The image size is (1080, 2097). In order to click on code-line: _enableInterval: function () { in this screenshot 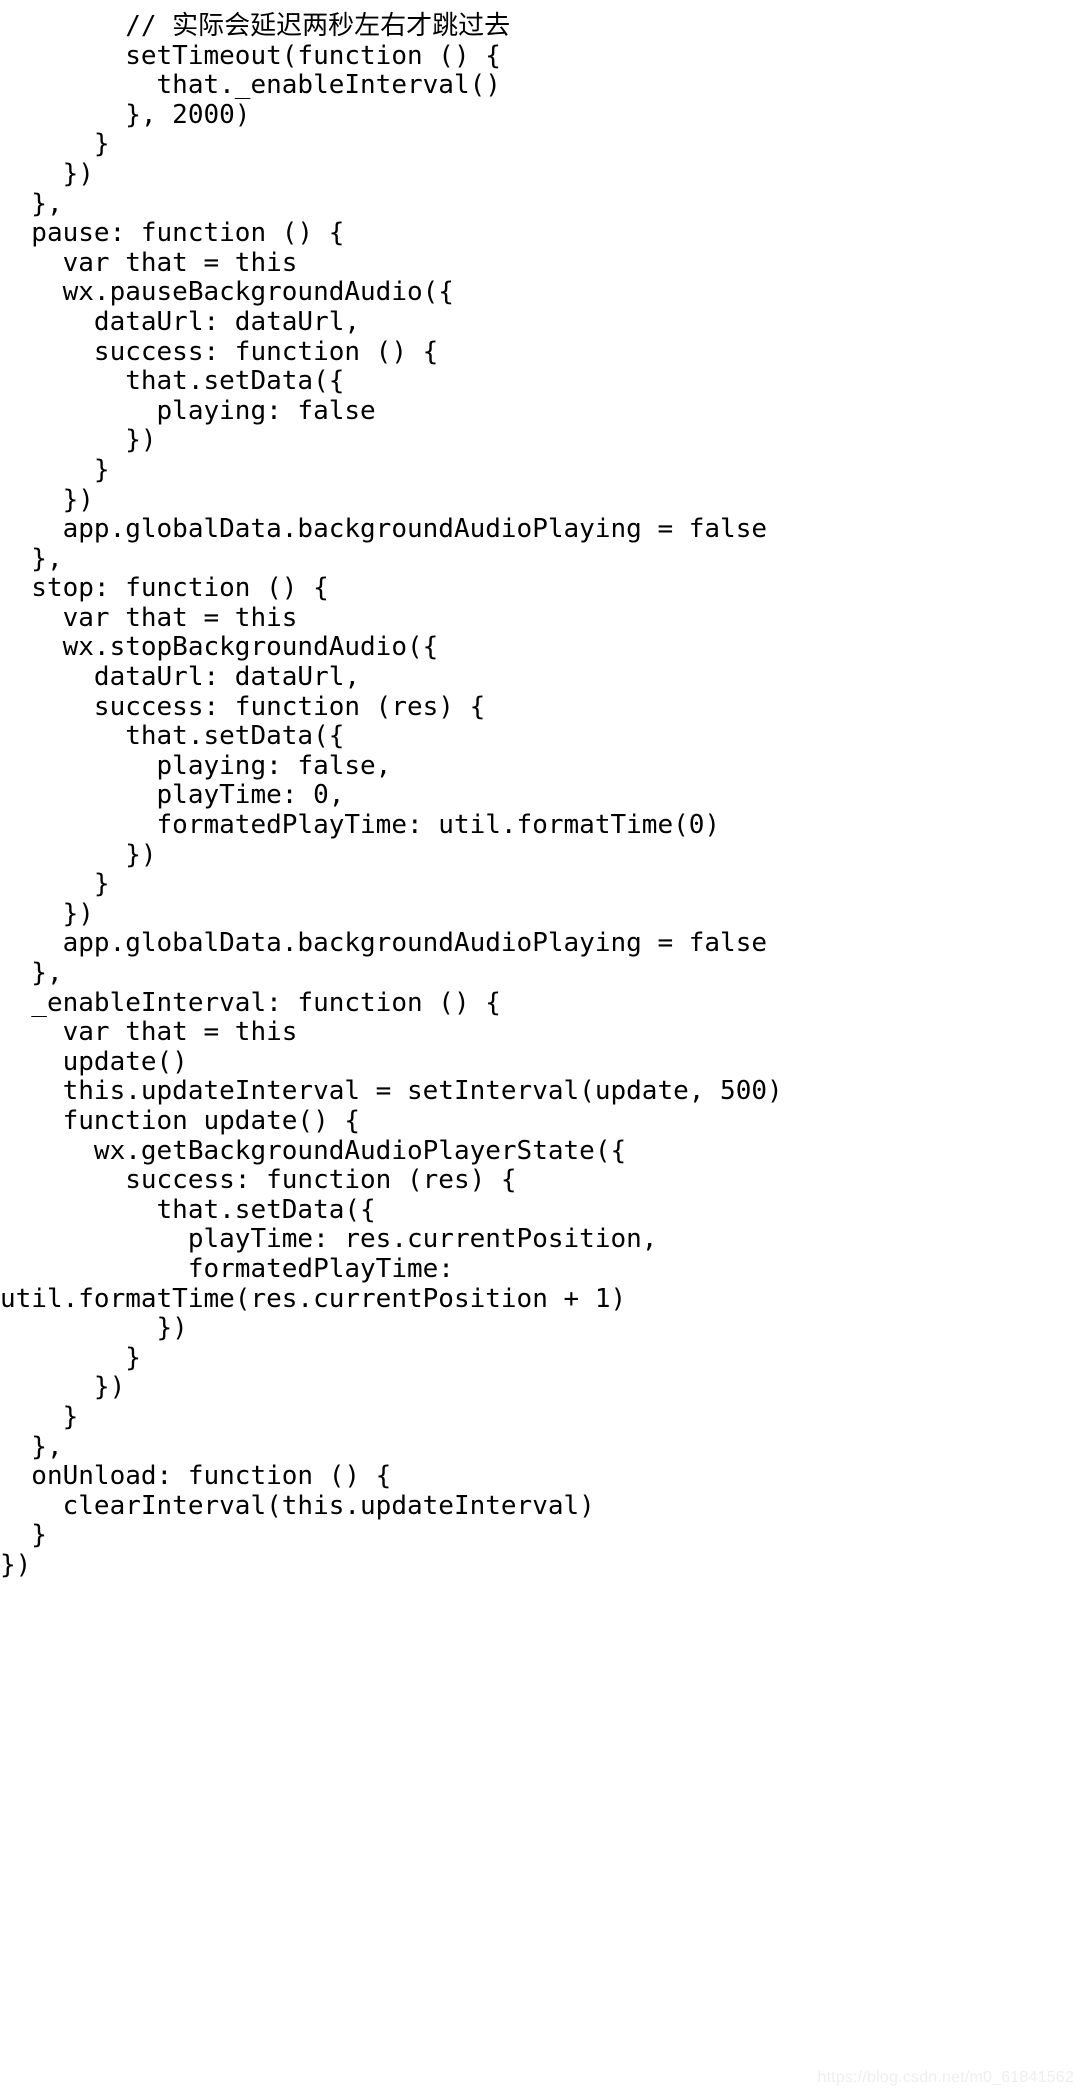, I will do `click(250, 1002)`.